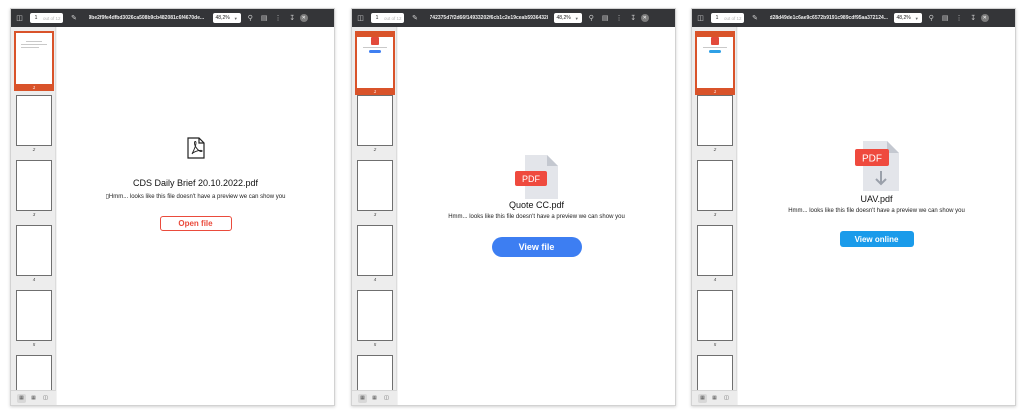 This screenshot has height=415, width=1024. What do you see at coordinates (536, 205) in the screenshot?
I see `preview-file-name: Quote CC.pdf` at bounding box center [536, 205].